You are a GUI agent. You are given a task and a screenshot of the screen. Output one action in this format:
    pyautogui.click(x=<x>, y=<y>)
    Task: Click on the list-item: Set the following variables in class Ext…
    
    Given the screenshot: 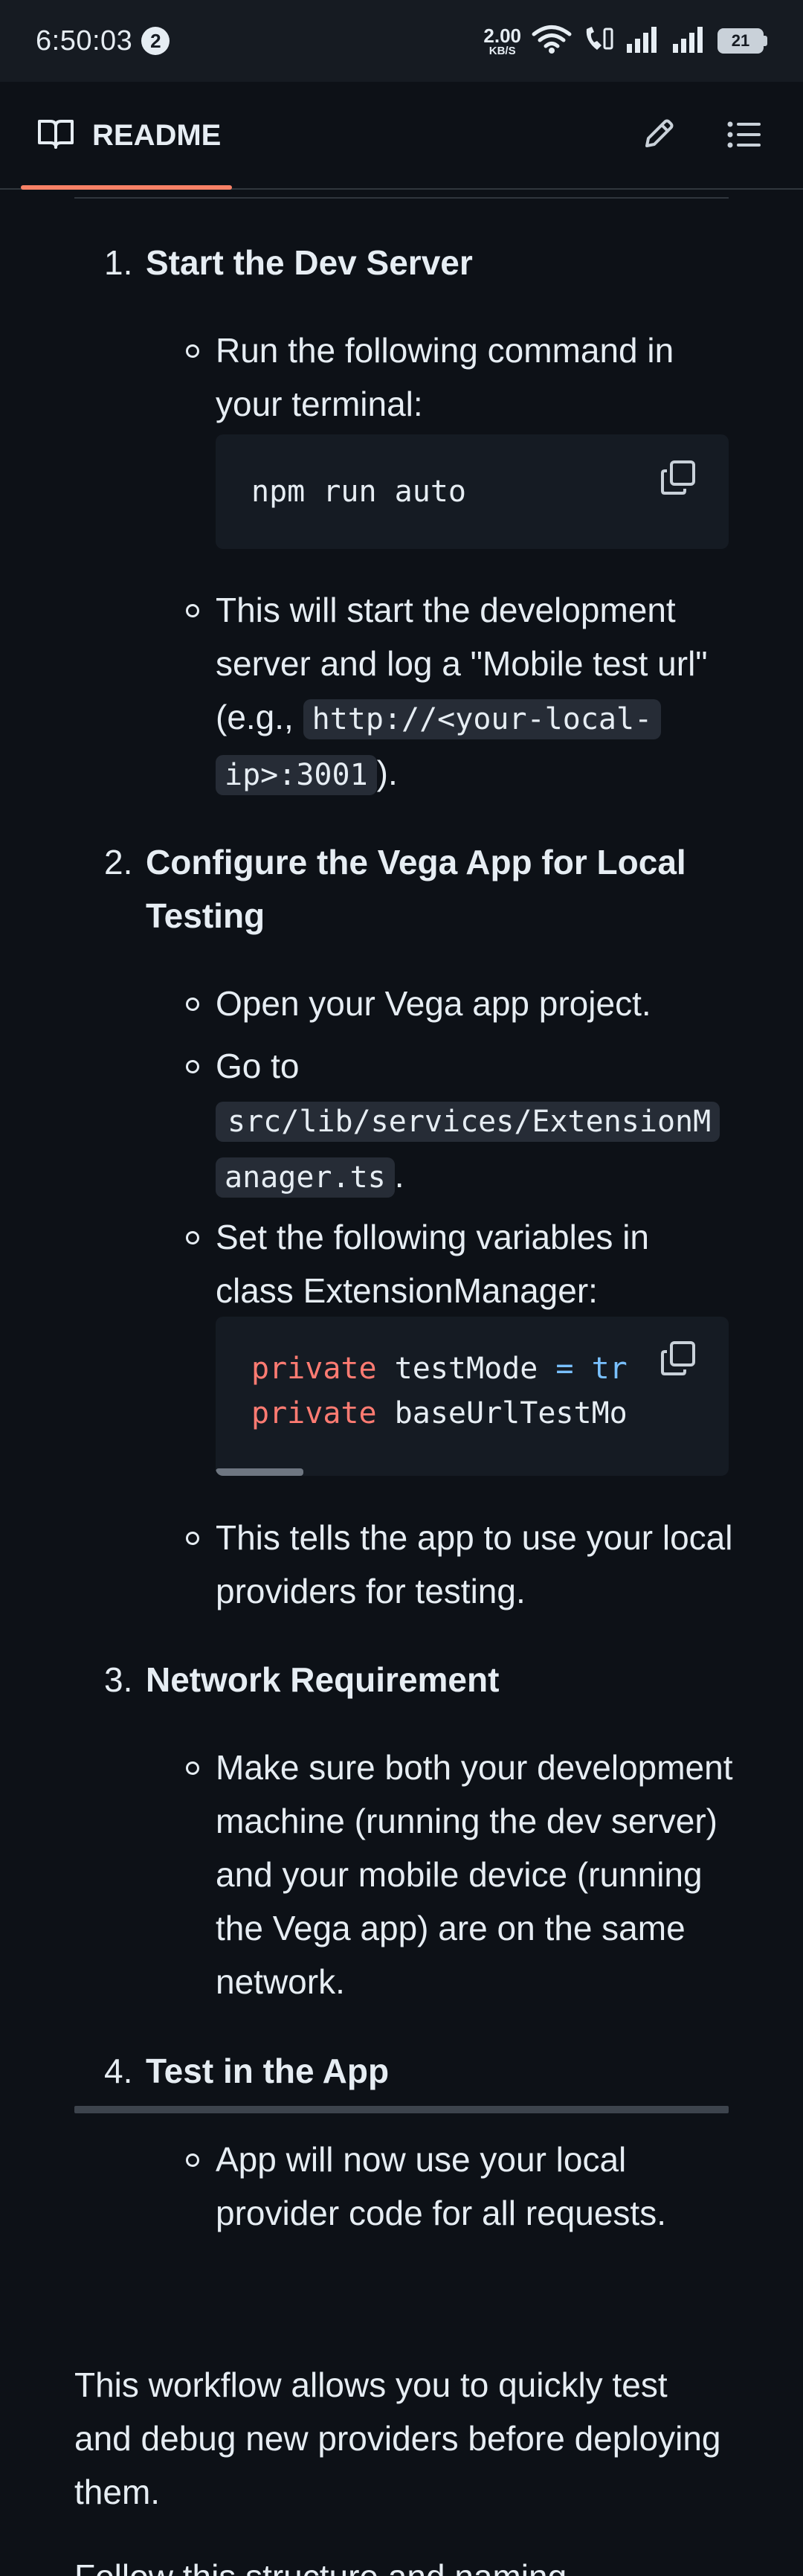 What is the action you would take?
    pyautogui.click(x=461, y=1263)
    